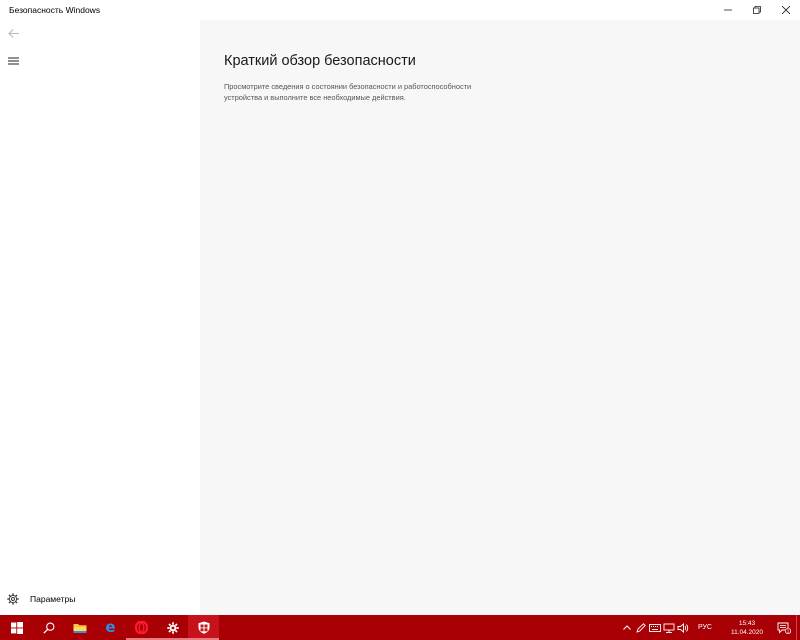 This screenshot has height=640, width=800. I want to click on clock-time: 15:43, so click(747, 623).